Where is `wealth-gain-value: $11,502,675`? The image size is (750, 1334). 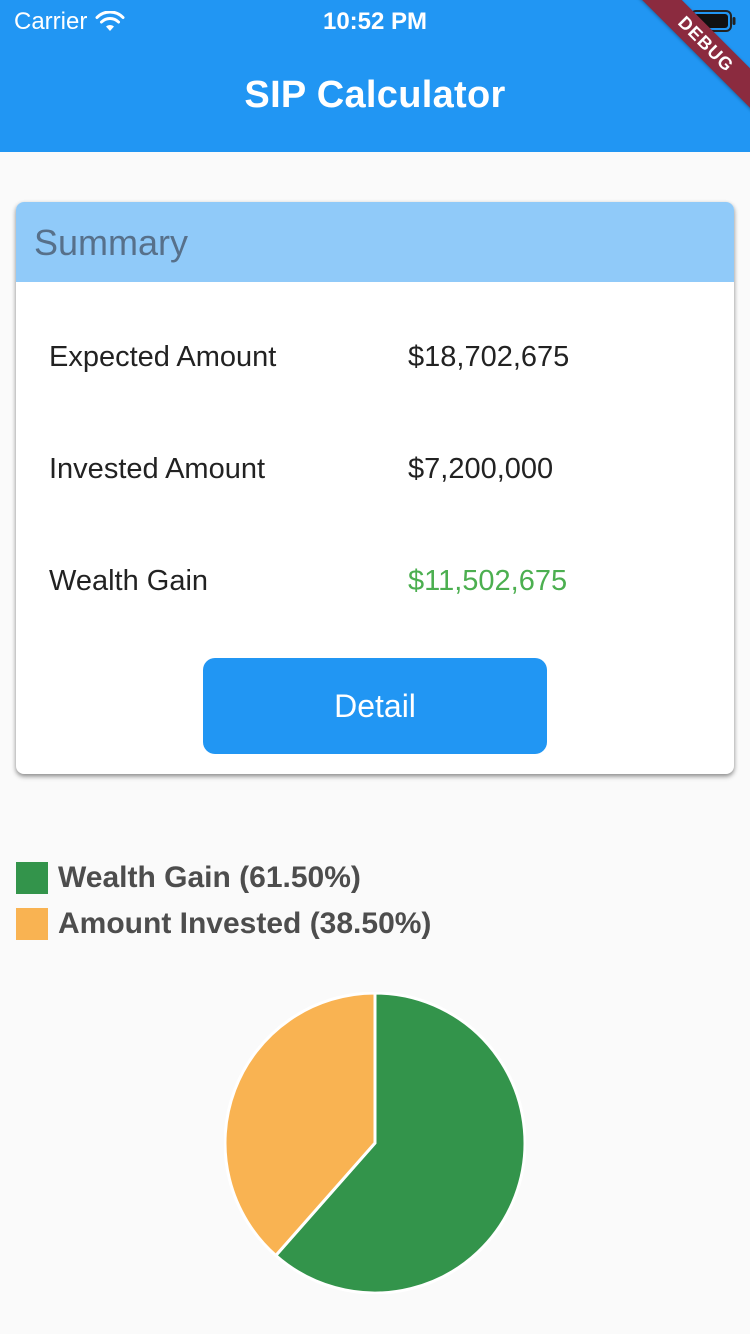 wealth-gain-value: $11,502,675 is located at coordinates (488, 581).